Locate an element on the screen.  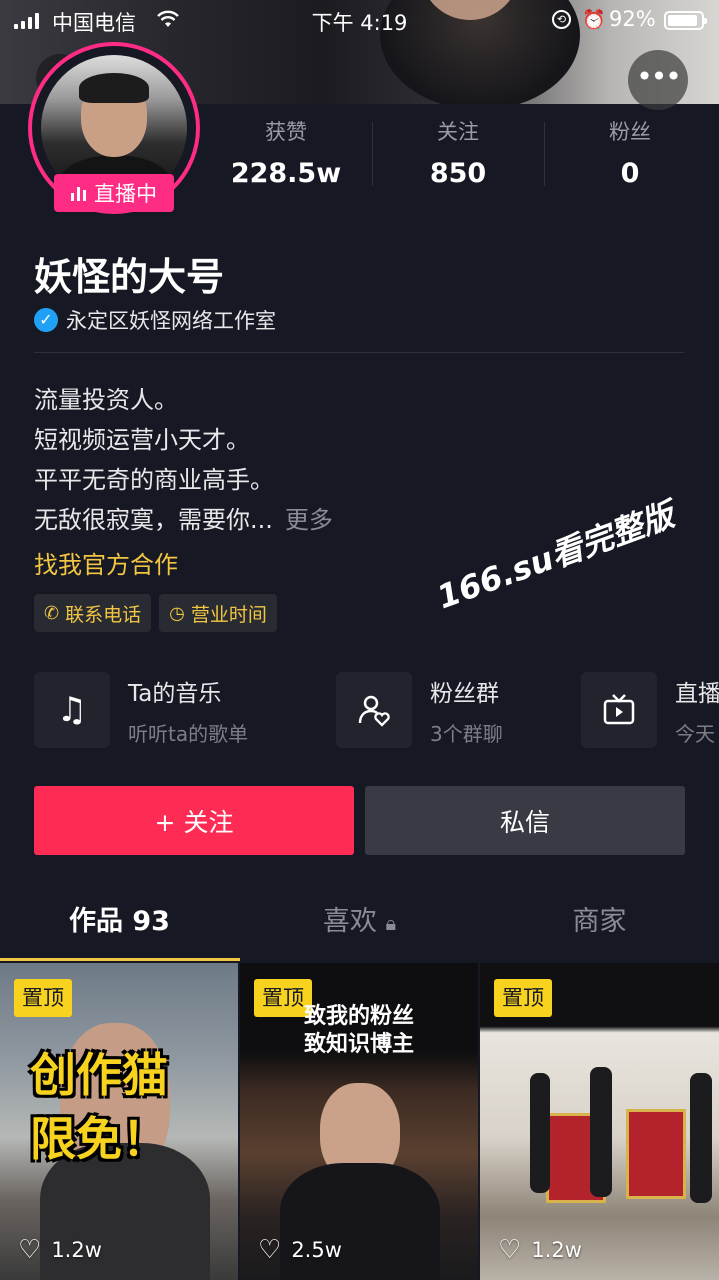
profile-stats: 获赞 228.5w 关注 850 粉丝 0 is located at coordinates (459, 152).